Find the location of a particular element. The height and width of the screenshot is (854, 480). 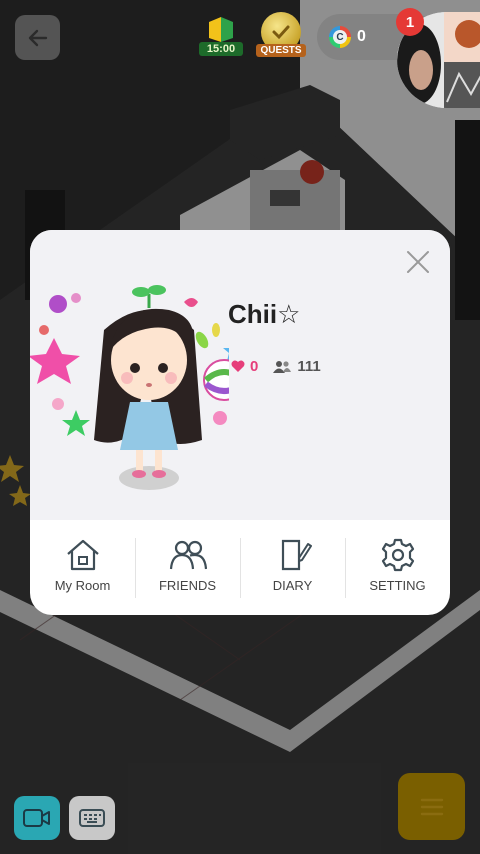

beginner-leaf-icon is located at coordinates (221, 29).